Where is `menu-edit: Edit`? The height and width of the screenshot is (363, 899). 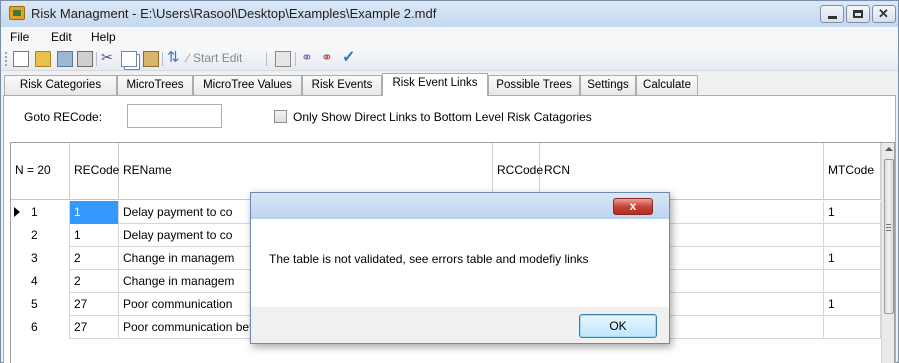
menu-edit: Edit is located at coordinates (61, 37).